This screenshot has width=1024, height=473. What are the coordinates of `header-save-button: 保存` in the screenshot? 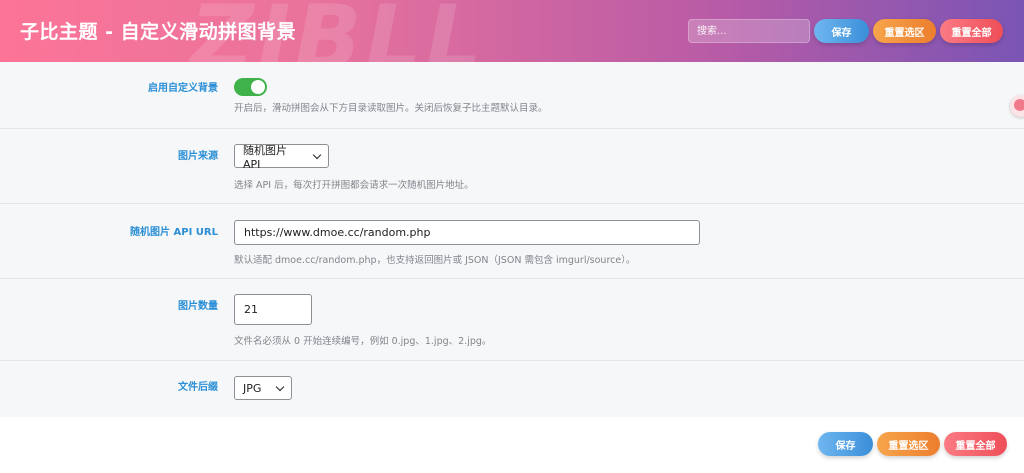 It's located at (841, 31).